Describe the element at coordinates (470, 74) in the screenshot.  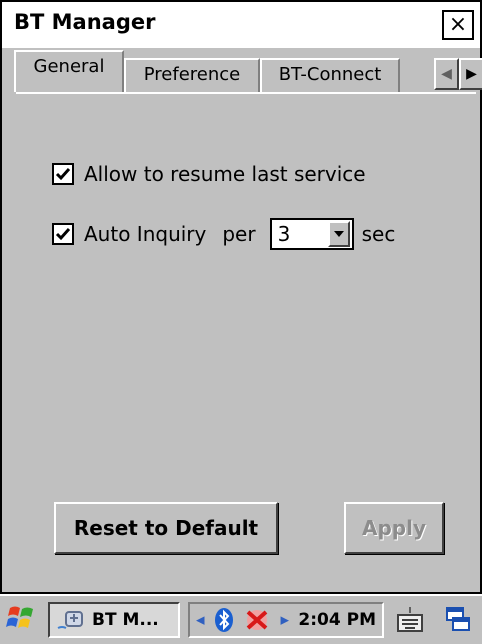
I see `tab-scroll-right-icon: ▶` at that location.